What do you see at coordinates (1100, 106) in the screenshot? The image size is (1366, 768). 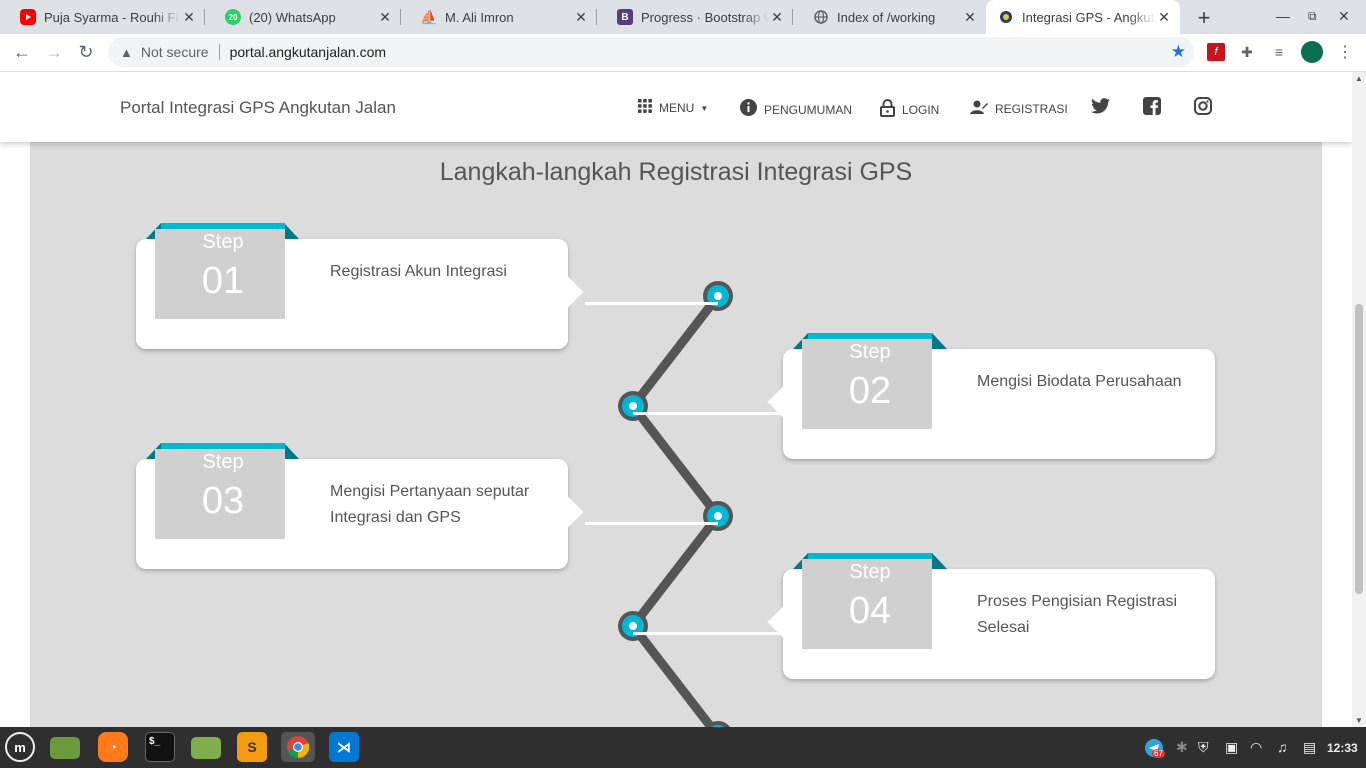 I see `twitter-icon` at bounding box center [1100, 106].